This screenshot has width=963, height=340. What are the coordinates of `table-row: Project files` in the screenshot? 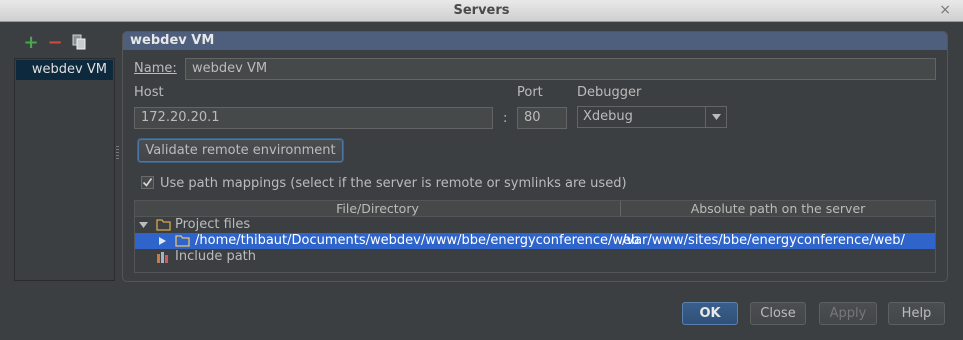 It's located at (535, 225).